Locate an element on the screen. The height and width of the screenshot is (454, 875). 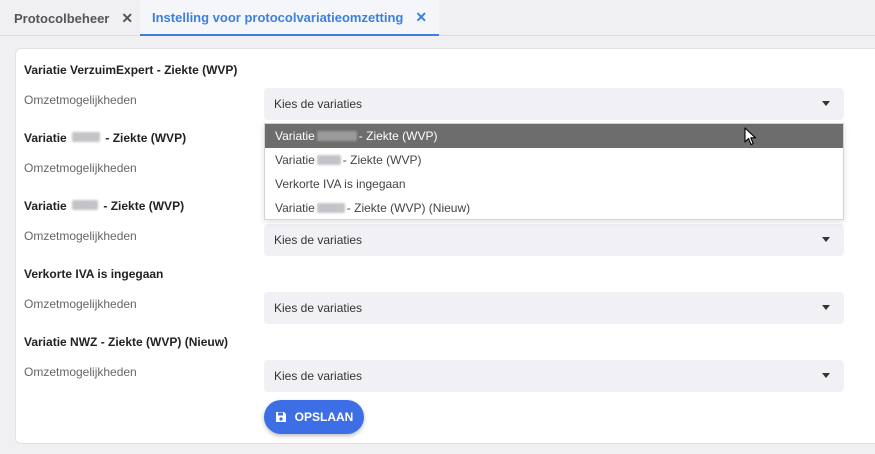
section-title: Verkorte IVA is ingegaan is located at coordinates (94, 274).